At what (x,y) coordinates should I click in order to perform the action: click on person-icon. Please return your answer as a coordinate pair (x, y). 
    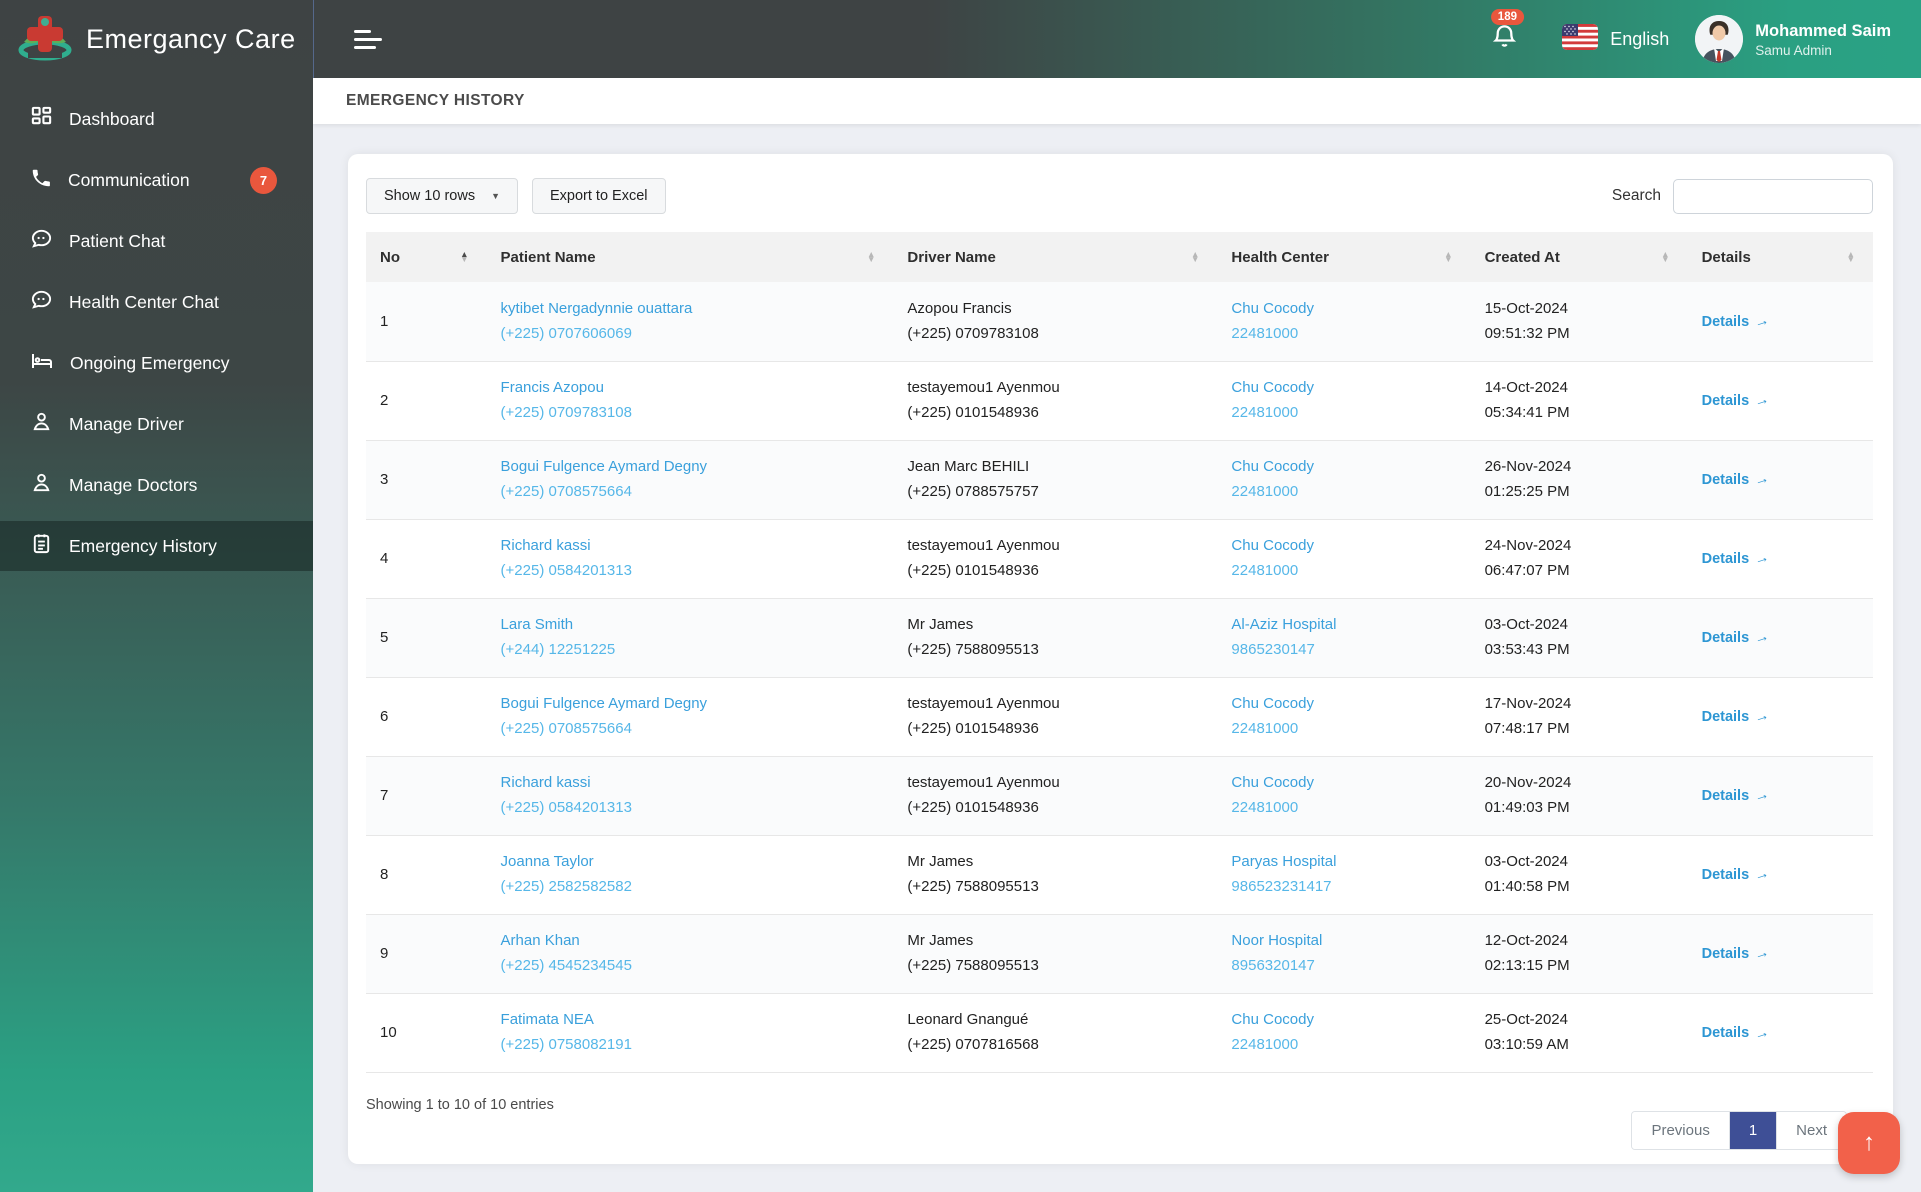
    Looking at the image, I should click on (41, 485).